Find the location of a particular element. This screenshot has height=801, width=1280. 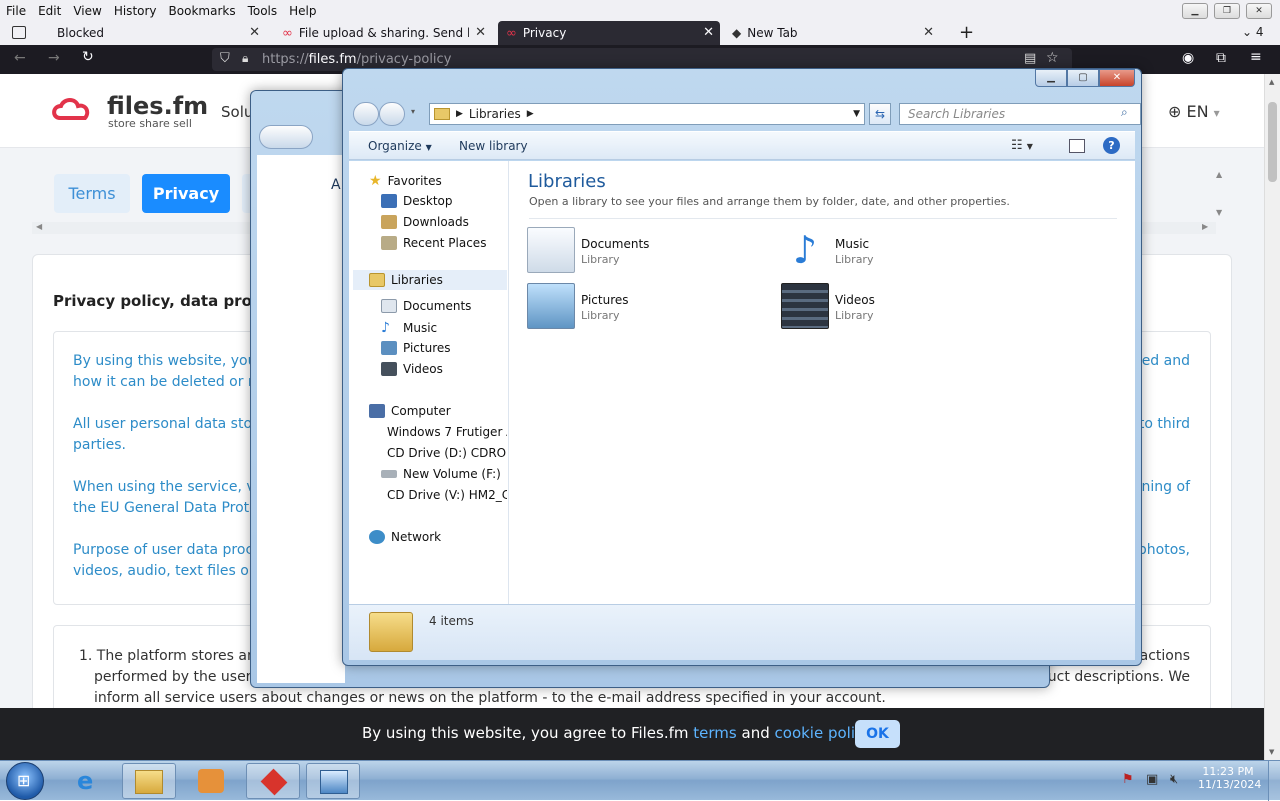

tab-privacy: ∞ Privacy ✕ is located at coordinates (609, 33).